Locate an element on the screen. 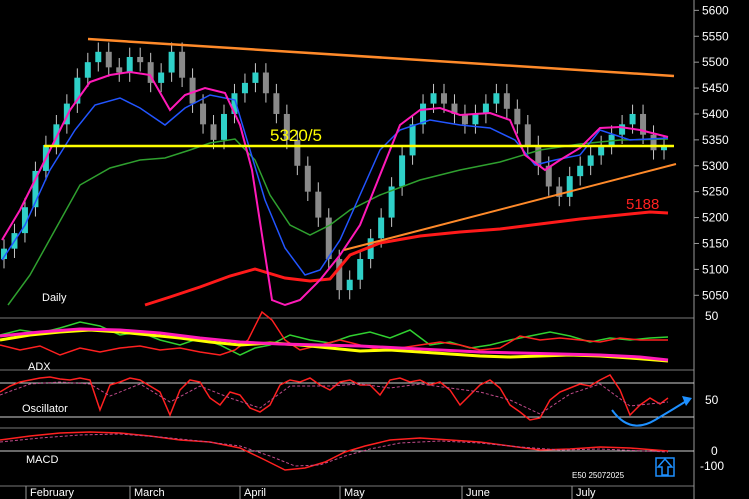 This screenshot has width=749, height=499. price-tick: 5250 is located at coordinates (715, 192).